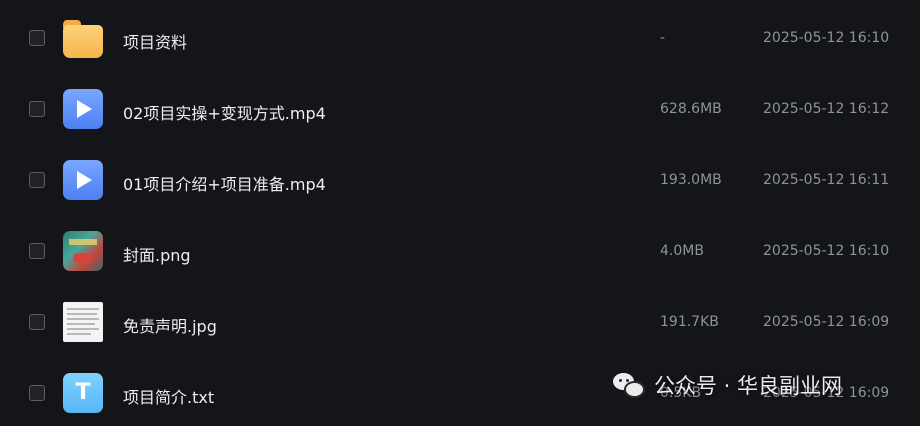 The image size is (920, 426). Describe the element at coordinates (170, 325) in the screenshot. I see `file-name: 免责声明.jpg` at that location.